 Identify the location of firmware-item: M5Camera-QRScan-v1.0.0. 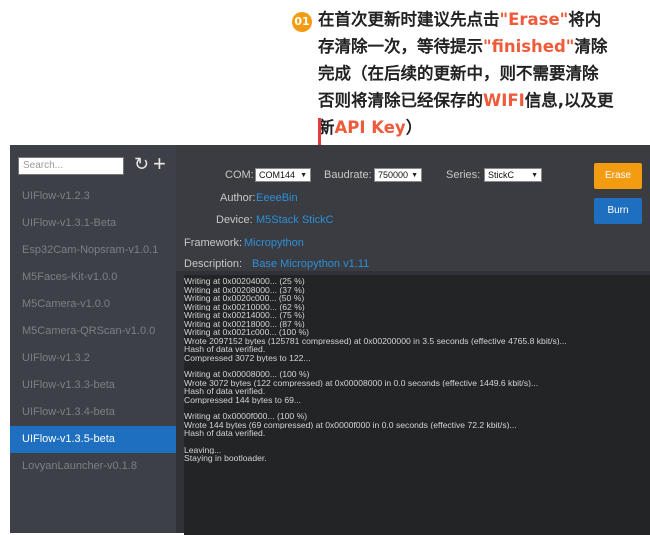
(93, 331).